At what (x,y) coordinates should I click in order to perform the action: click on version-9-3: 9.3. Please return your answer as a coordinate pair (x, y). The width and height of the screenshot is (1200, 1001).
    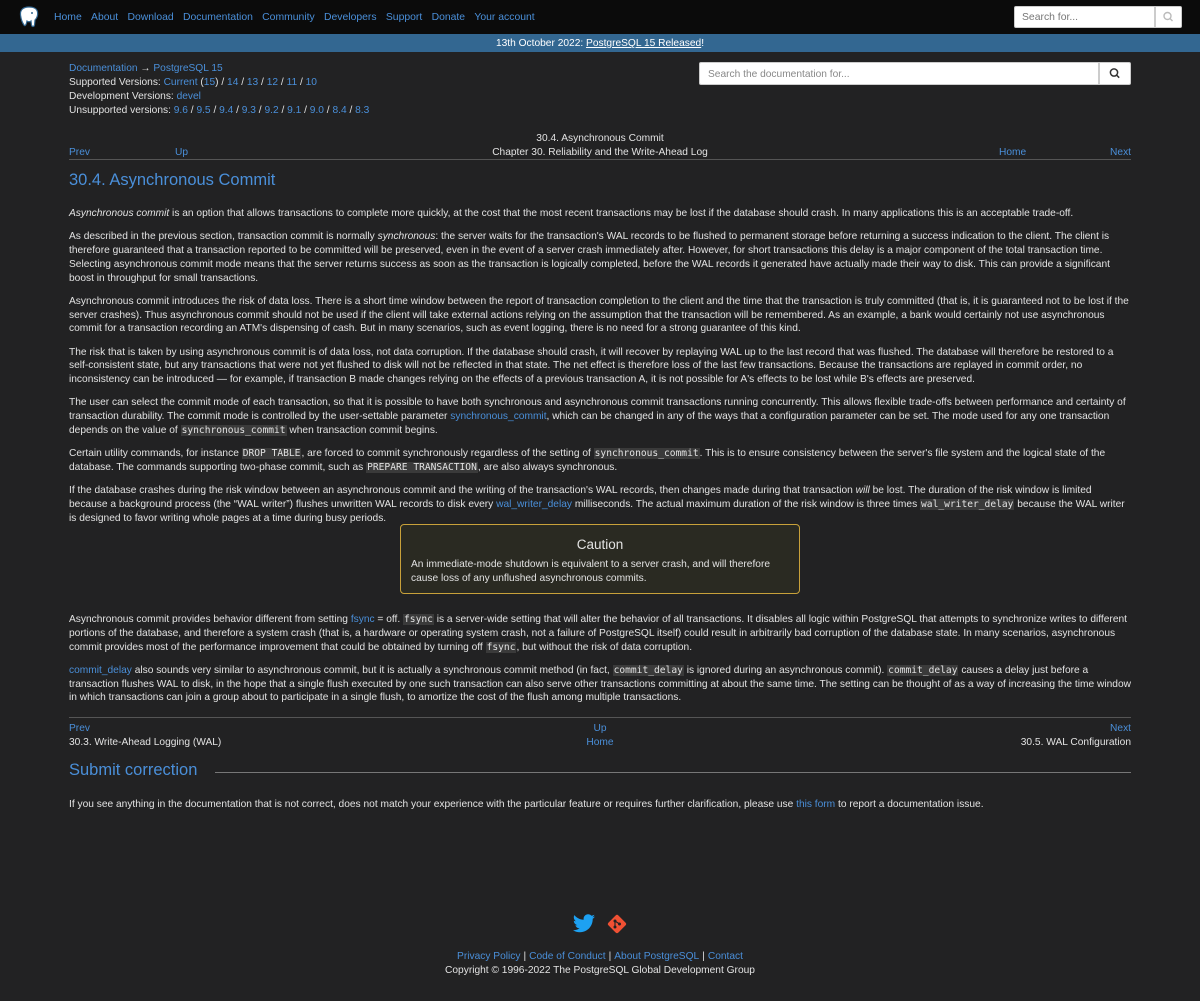
    Looking at the image, I should click on (249, 110).